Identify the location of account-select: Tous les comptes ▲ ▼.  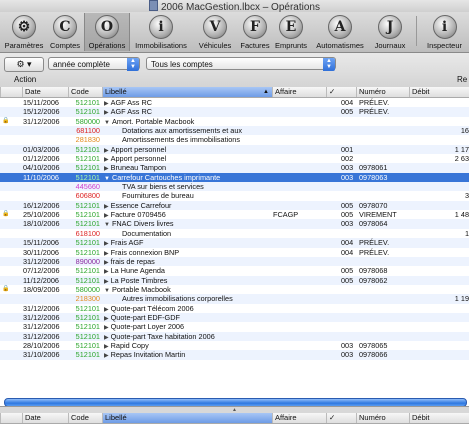
(241, 64).